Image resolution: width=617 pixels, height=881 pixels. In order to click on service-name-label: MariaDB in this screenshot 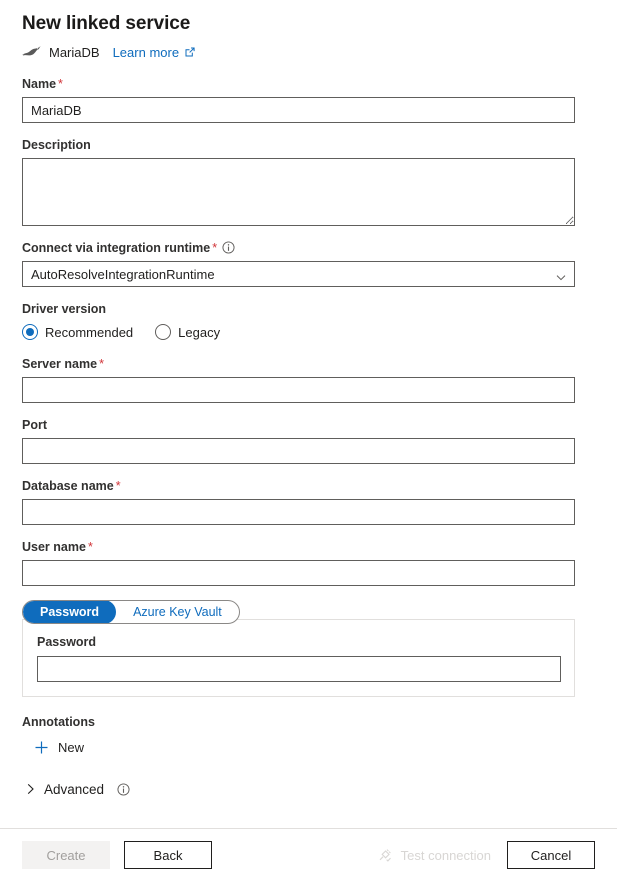, I will do `click(74, 52)`.